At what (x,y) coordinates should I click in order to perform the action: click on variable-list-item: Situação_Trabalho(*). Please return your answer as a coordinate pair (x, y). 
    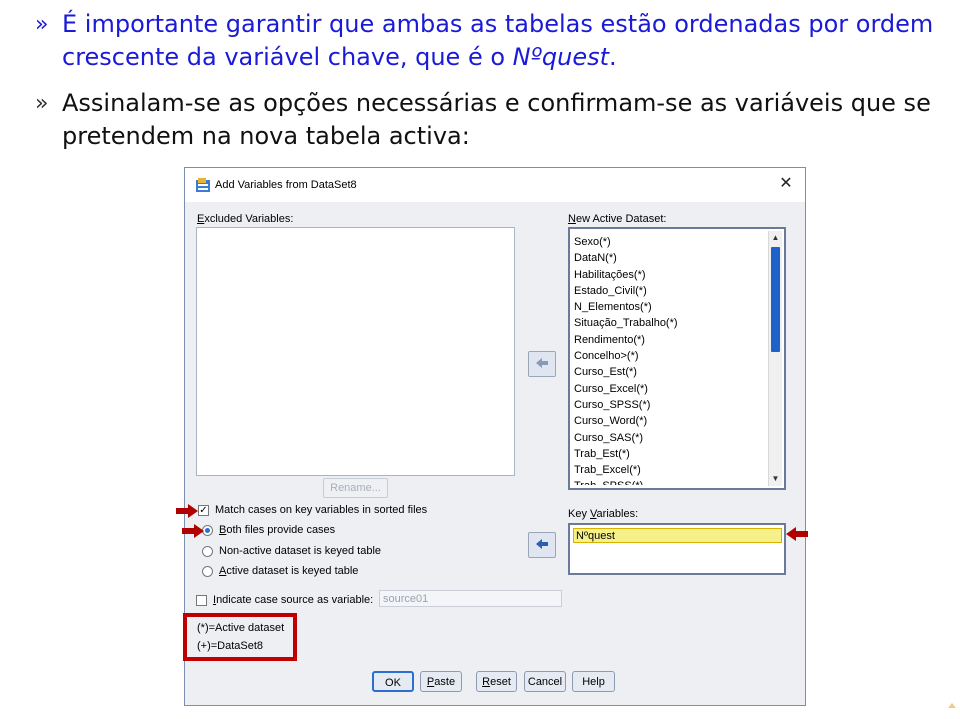
    Looking at the image, I should click on (672, 323).